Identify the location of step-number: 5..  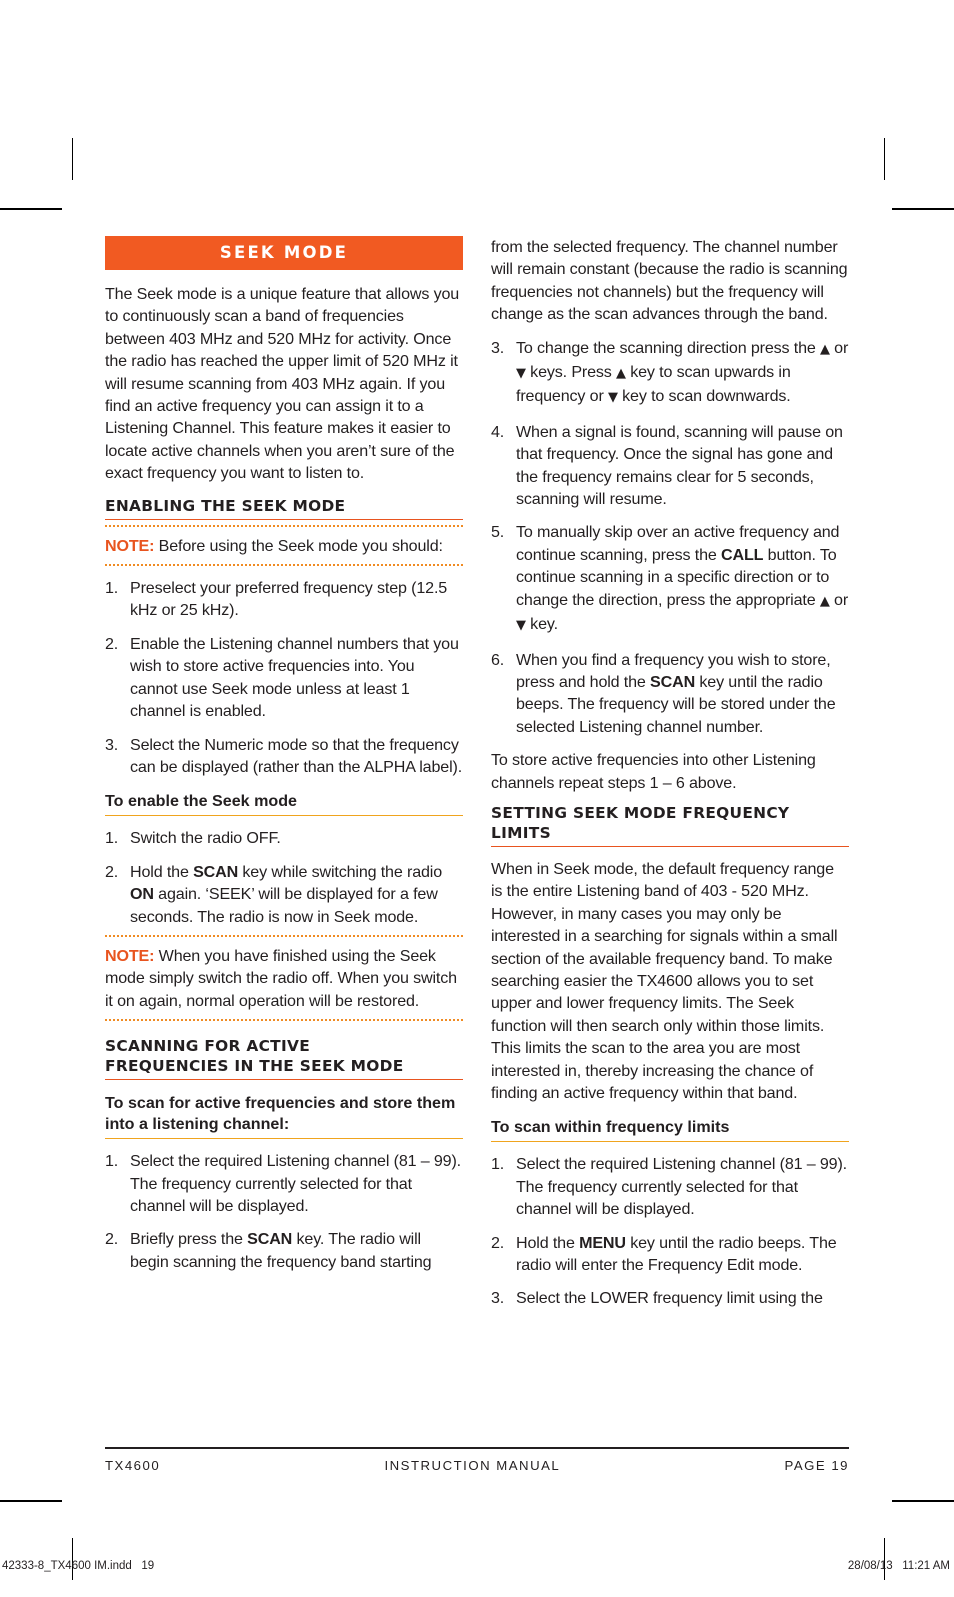
(498, 532).